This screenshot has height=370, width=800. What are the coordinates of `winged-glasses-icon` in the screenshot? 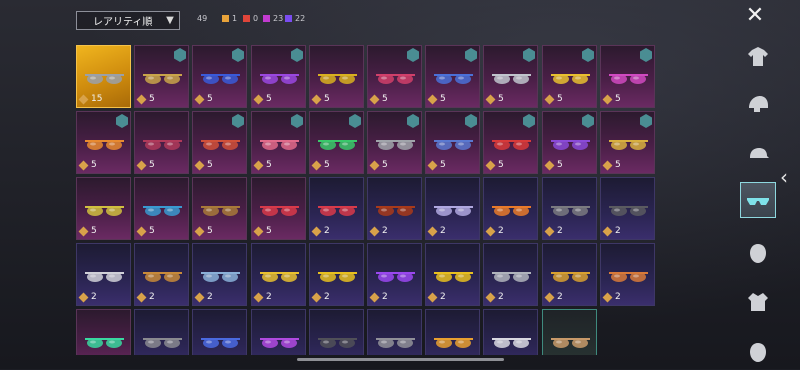 It's located at (104, 78).